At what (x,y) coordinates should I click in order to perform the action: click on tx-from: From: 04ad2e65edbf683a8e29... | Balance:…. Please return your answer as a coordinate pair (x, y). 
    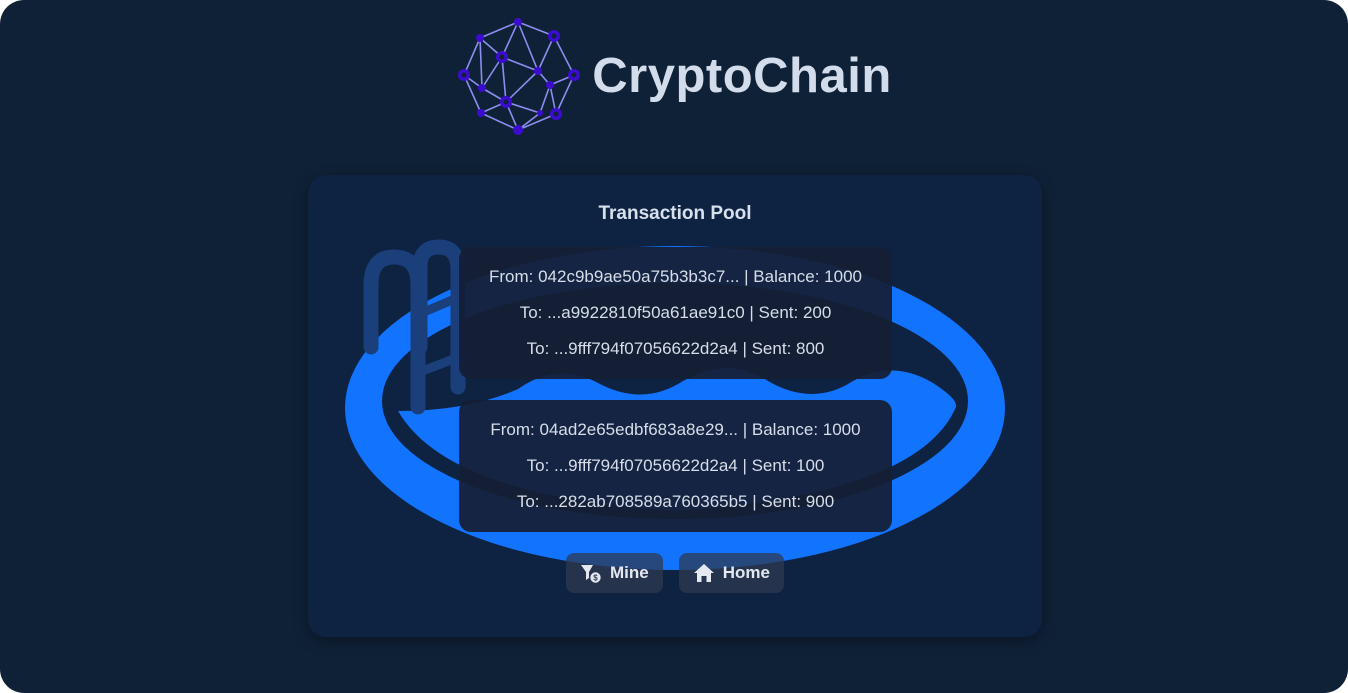
    Looking at the image, I should click on (675, 429).